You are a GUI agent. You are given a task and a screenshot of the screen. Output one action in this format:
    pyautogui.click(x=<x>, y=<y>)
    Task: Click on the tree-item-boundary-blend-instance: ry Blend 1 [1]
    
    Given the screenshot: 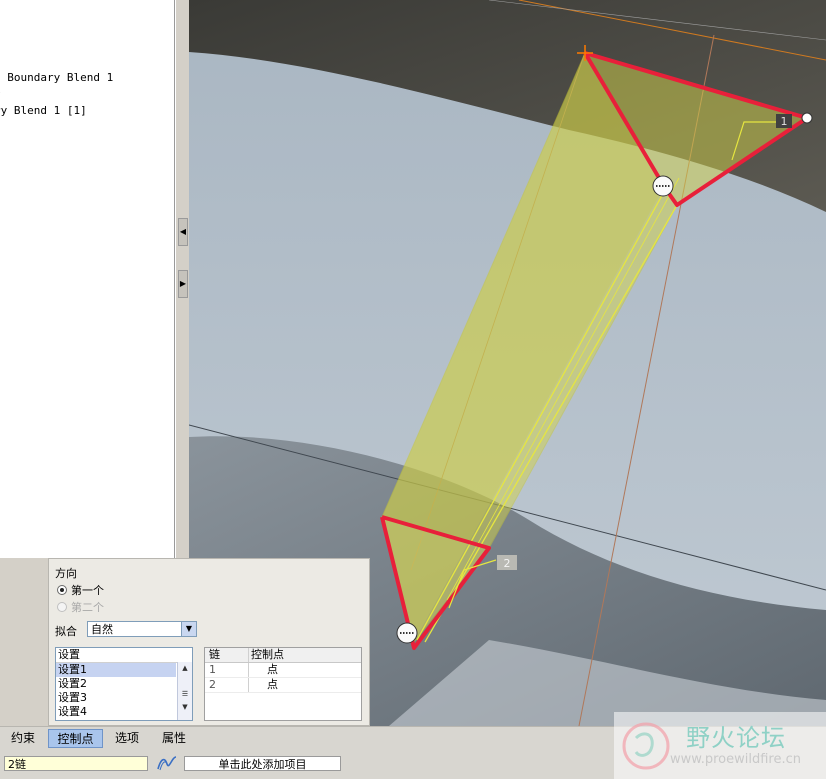 What is the action you would take?
    pyautogui.click(x=43, y=110)
    